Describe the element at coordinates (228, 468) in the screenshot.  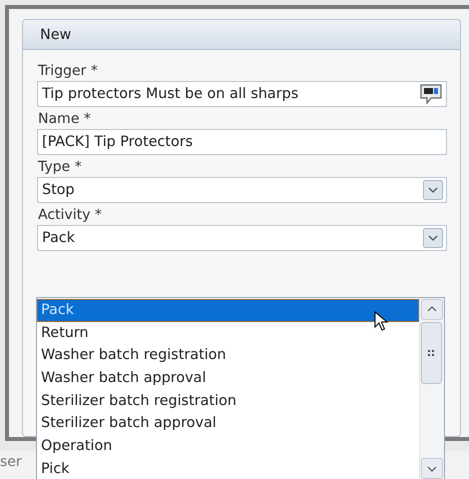
I see `dropdown-option: Pick` at that location.